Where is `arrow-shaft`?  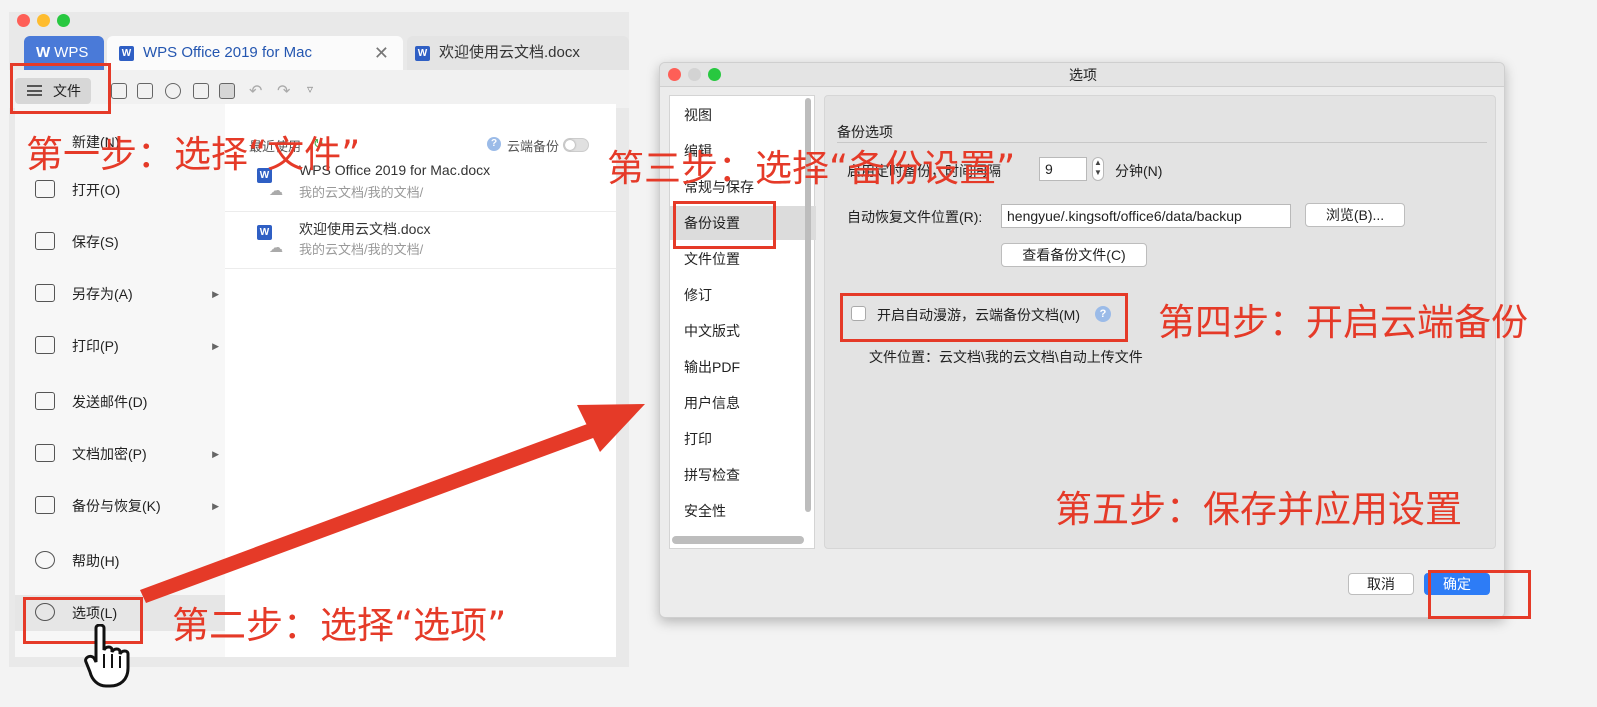
arrow-shaft is located at coordinates (372, 511).